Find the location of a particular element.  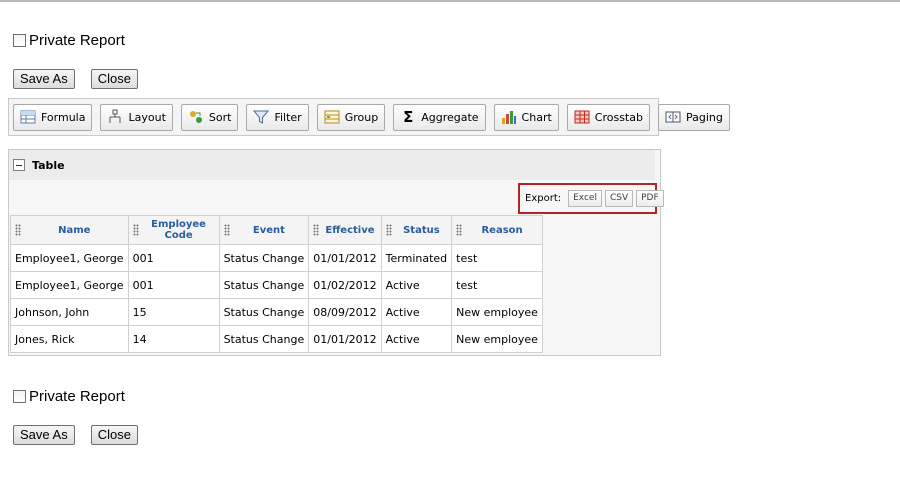

crosstab-icon is located at coordinates (582, 117).